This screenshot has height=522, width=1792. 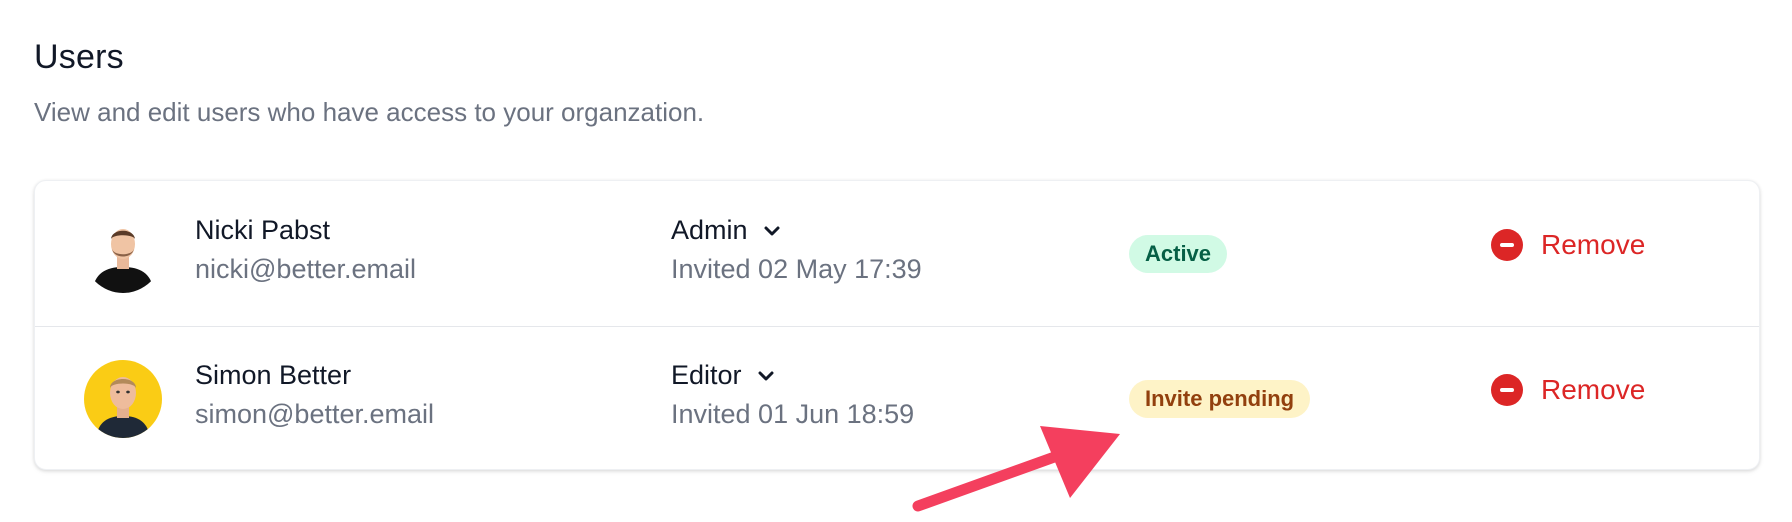 I want to click on invited-date: Invited 02 May 17:39, so click(x=796, y=269).